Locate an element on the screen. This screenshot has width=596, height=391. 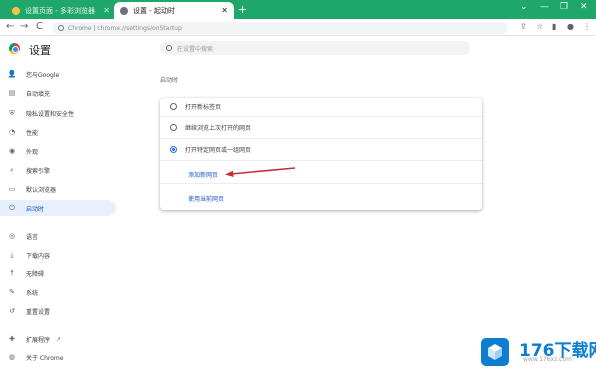
sidebar-item-extensions: ✚ 扩展程序 ↗ is located at coordinates (58, 339).